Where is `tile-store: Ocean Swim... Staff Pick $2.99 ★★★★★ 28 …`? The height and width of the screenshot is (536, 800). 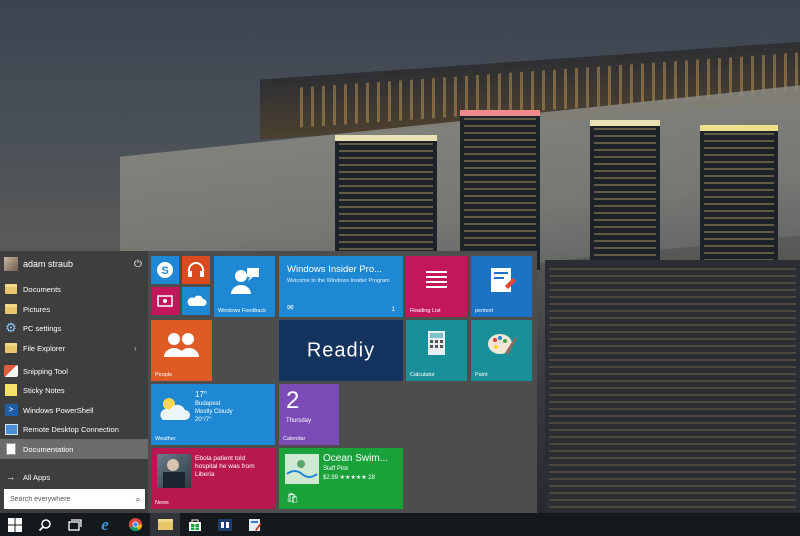 tile-store: Ocean Swim... Staff Pick $2.99 ★★★★★ 28 … is located at coordinates (341, 478).